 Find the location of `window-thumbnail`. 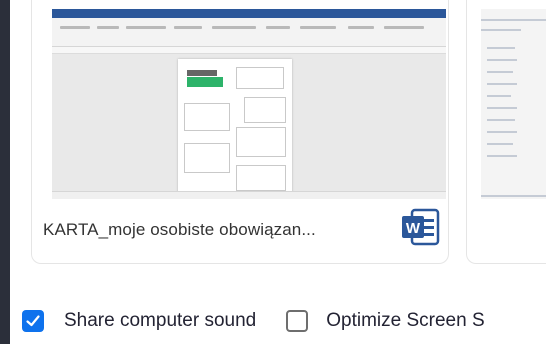

window-thumbnail is located at coordinates (513, 104).